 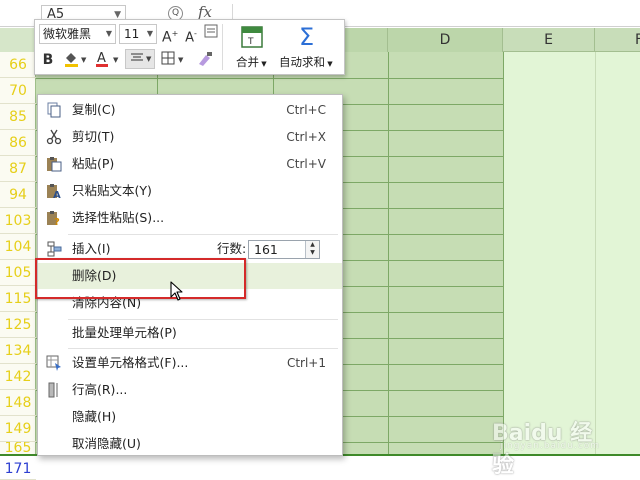 I want to click on paint-bucket-icon: ▼, so click(x=76, y=60).